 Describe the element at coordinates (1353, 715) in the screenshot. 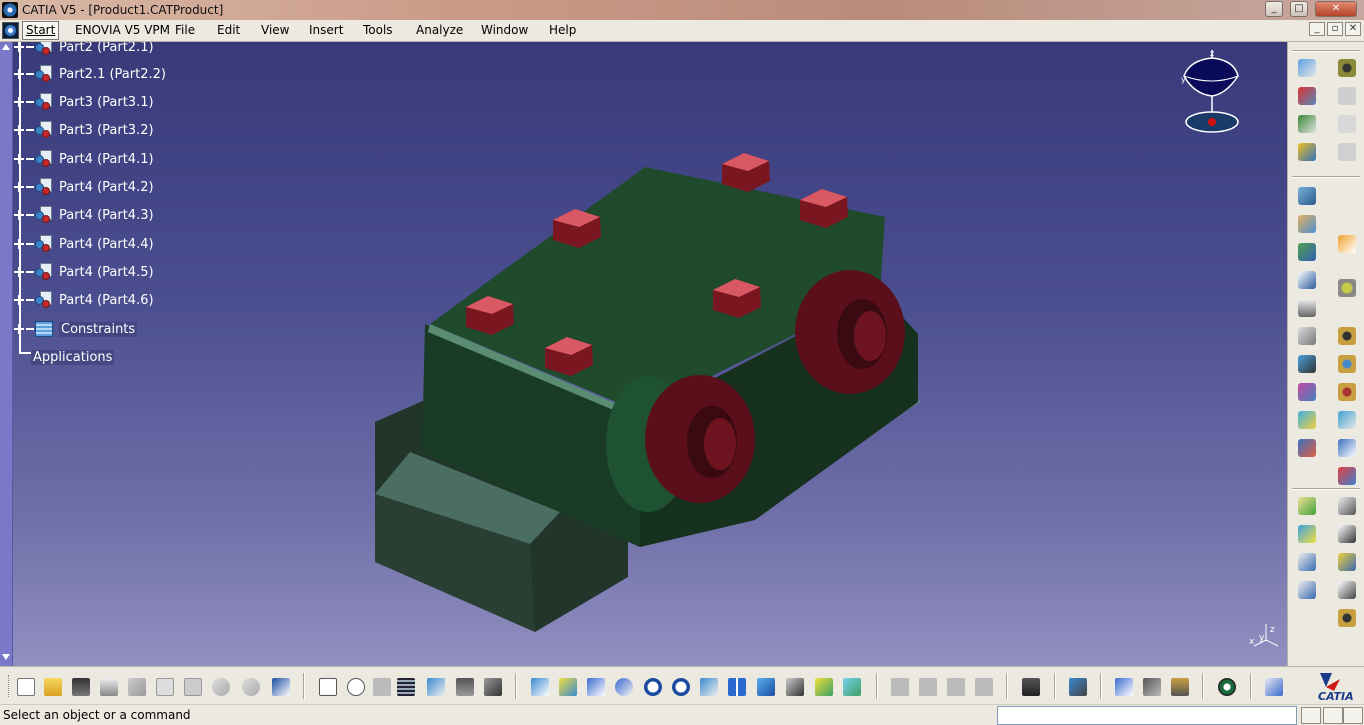

I see `status-options-button` at that location.